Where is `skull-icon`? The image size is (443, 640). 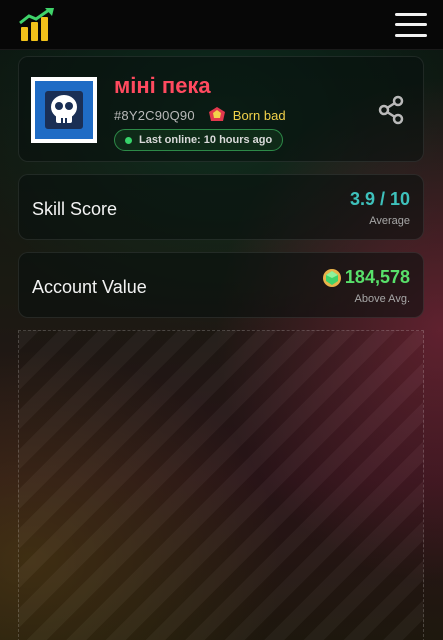
skull-icon is located at coordinates (64, 110).